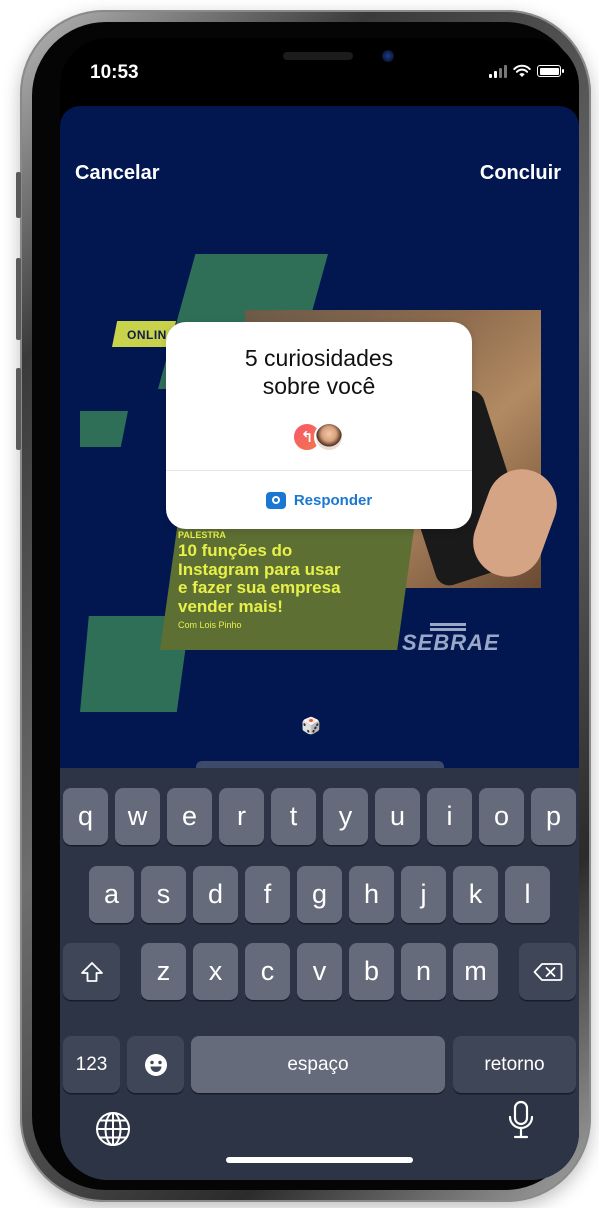  What do you see at coordinates (117, 173) in the screenshot?
I see `cancel-button: Cancelar` at bounding box center [117, 173].